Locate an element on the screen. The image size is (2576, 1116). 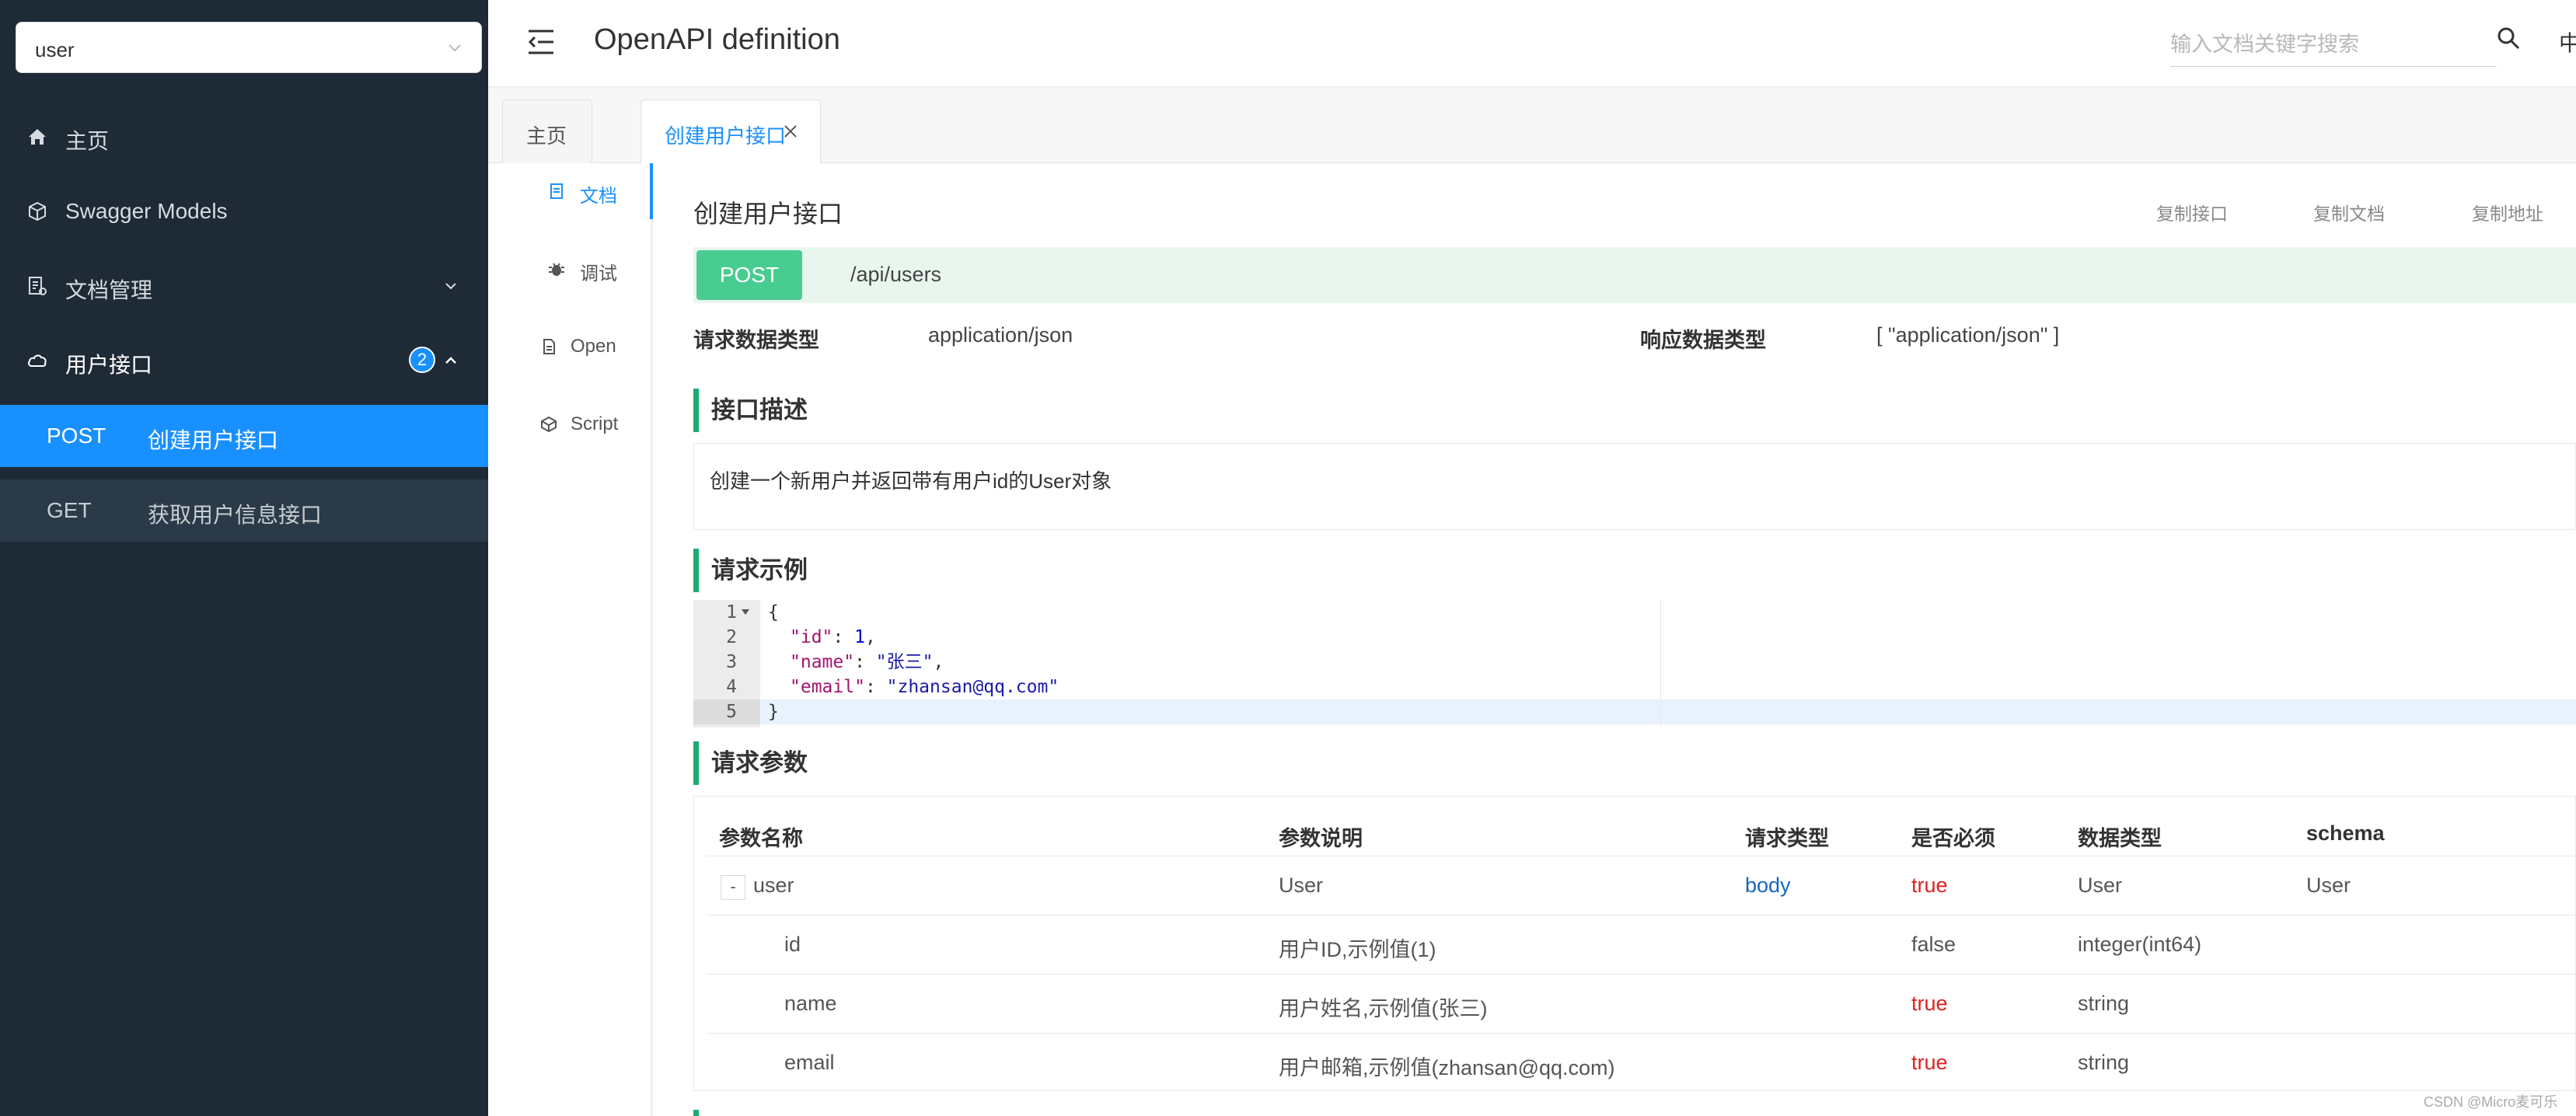
sidebar-subitem-get-user: GET 获取用户信息接口 is located at coordinates (244, 511).